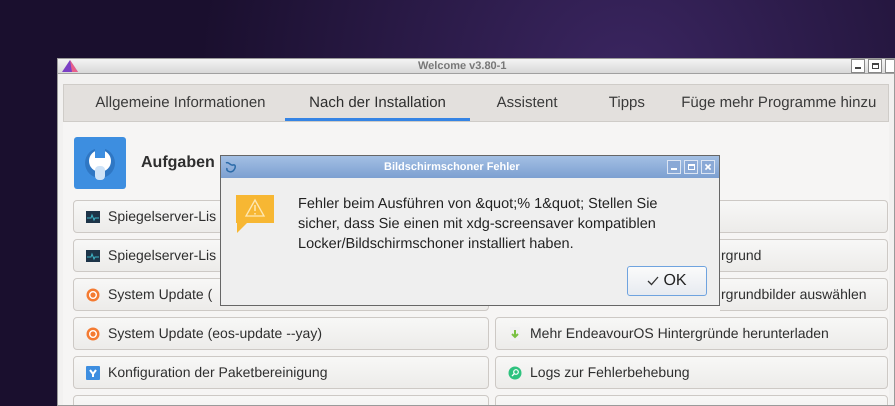 This screenshot has width=895, height=406. Describe the element at coordinates (858, 66) in the screenshot. I see `minimize-button` at that location.